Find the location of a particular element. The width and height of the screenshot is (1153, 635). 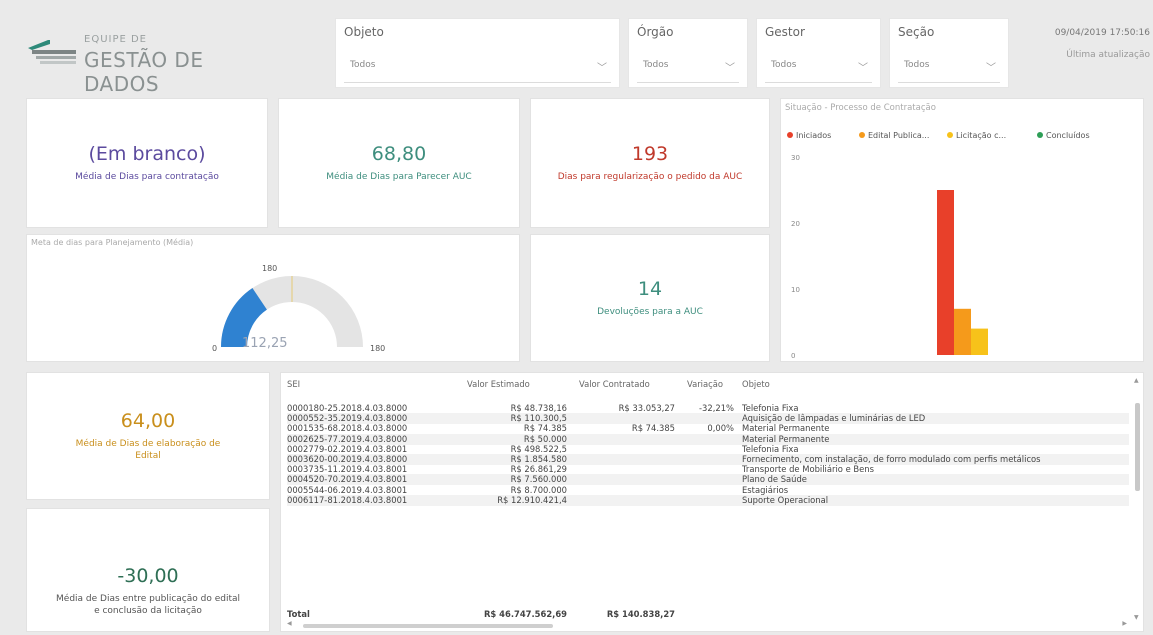

kpi-card-devolucoes: 14 Devoluções para a AUC is located at coordinates (650, 298).